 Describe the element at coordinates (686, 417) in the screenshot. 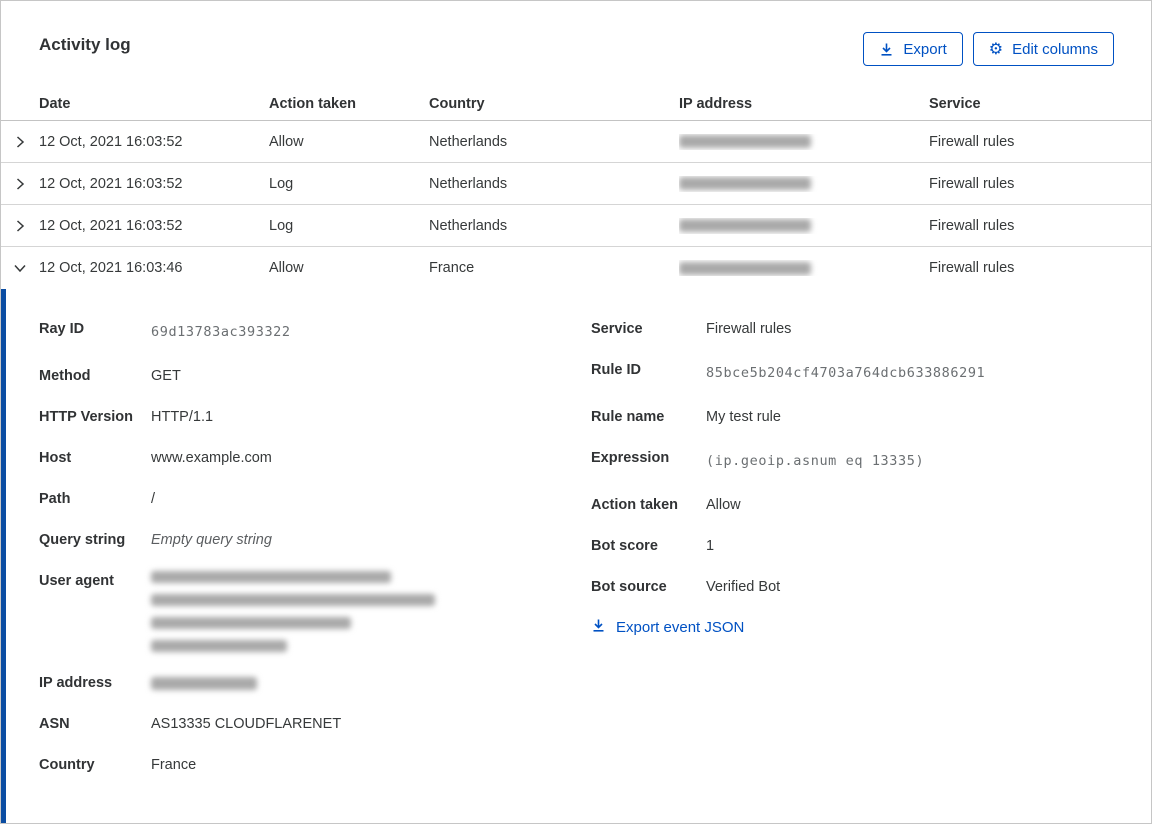

I see `detail-row-rule-name: Rule name My test rule` at that location.